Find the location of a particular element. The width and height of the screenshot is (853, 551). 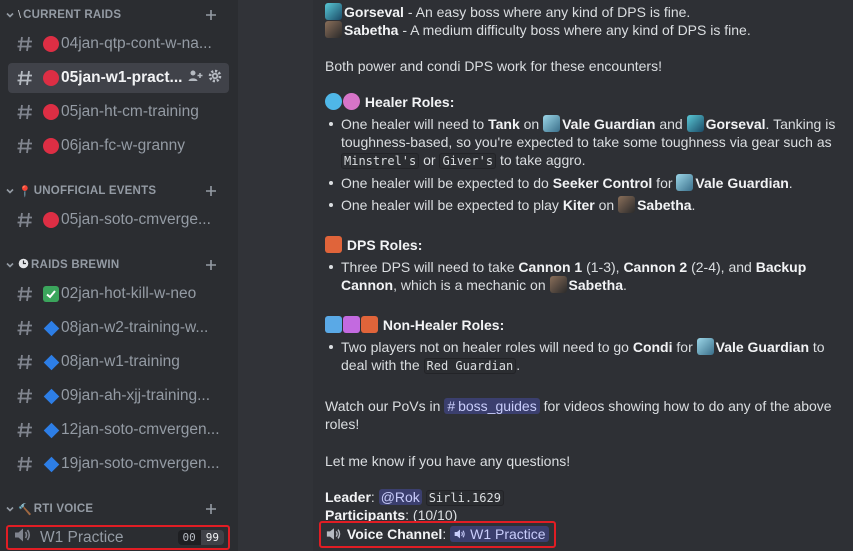

voice-channel-mention: W1 Practice is located at coordinates (499, 534).